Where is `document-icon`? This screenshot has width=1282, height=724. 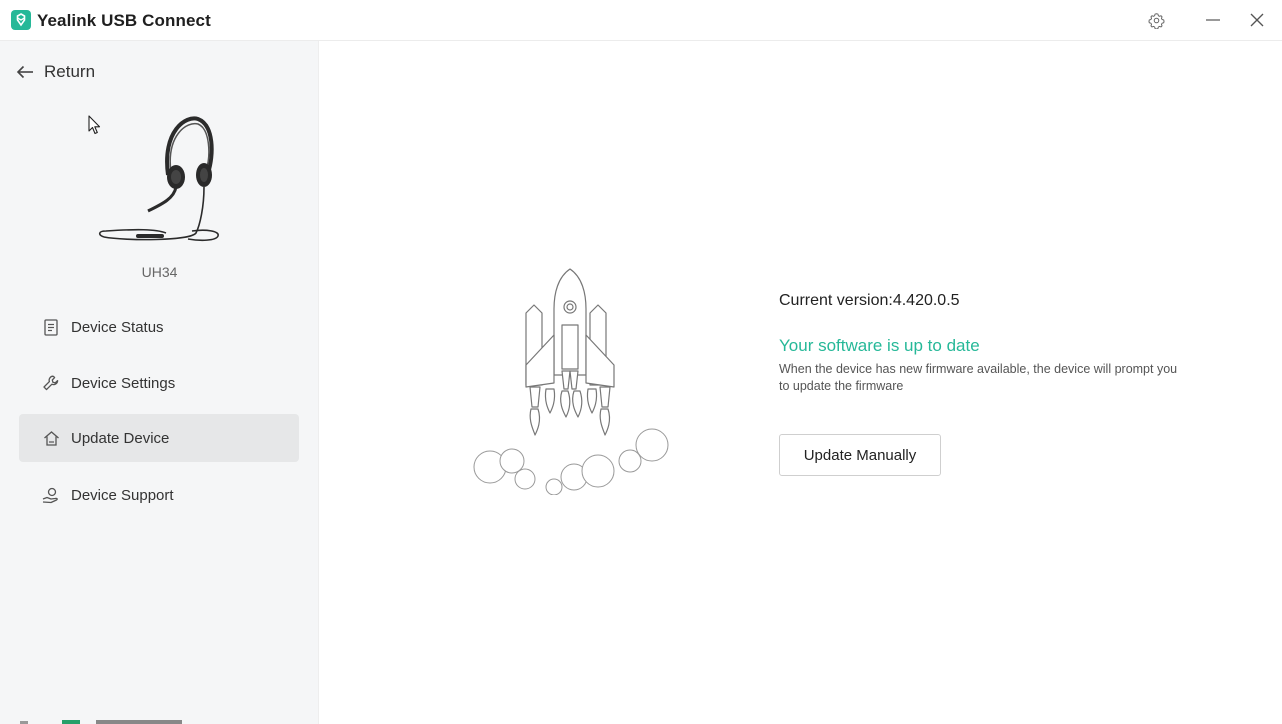 document-icon is located at coordinates (51, 327).